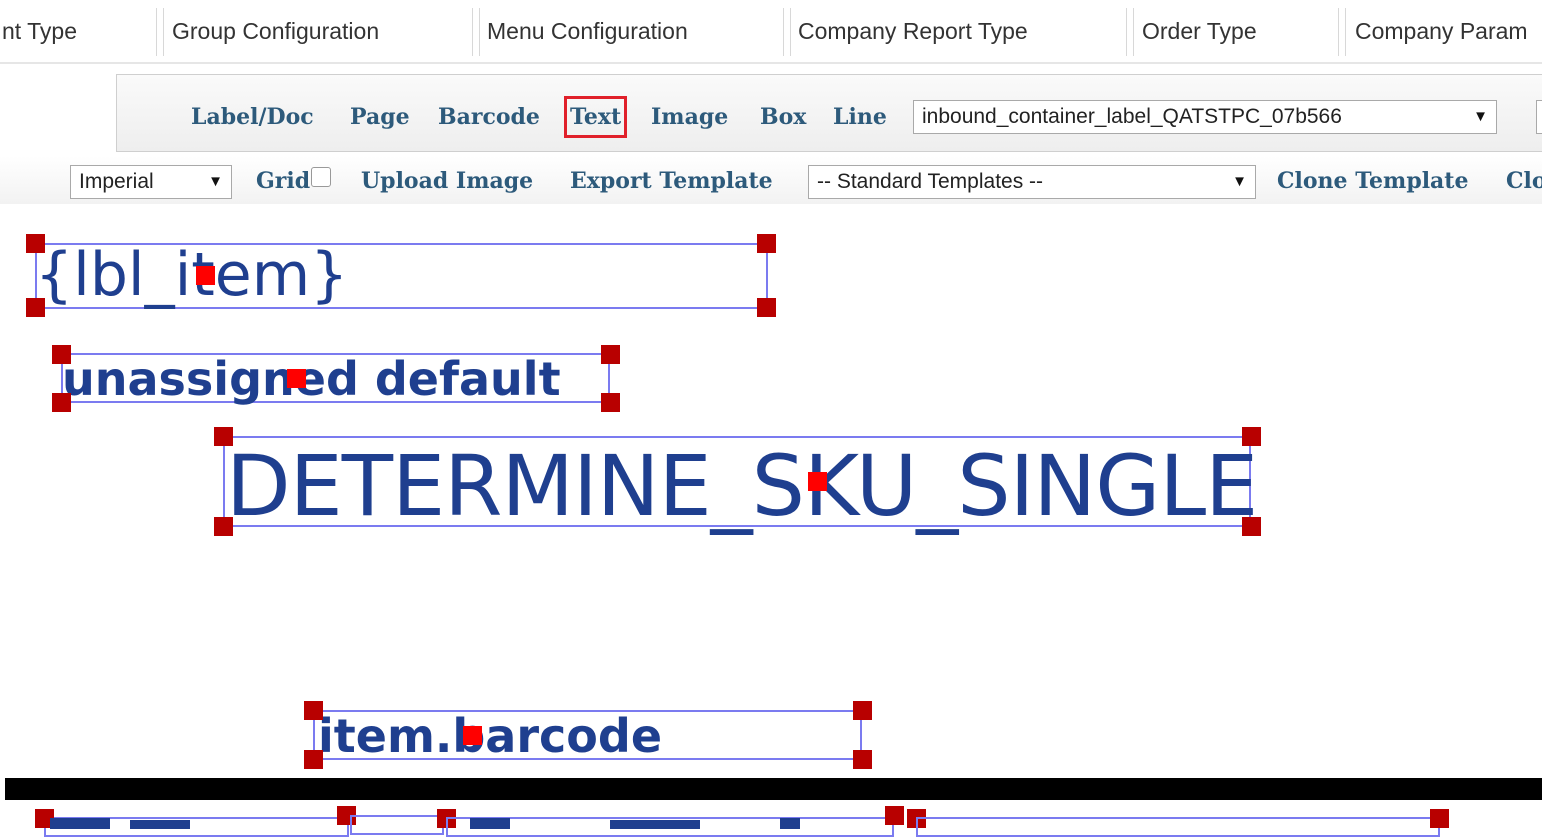 Image resolution: width=1542 pixels, height=837 pixels. What do you see at coordinates (1539, 117) in the screenshot?
I see `extra-input` at bounding box center [1539, 117].